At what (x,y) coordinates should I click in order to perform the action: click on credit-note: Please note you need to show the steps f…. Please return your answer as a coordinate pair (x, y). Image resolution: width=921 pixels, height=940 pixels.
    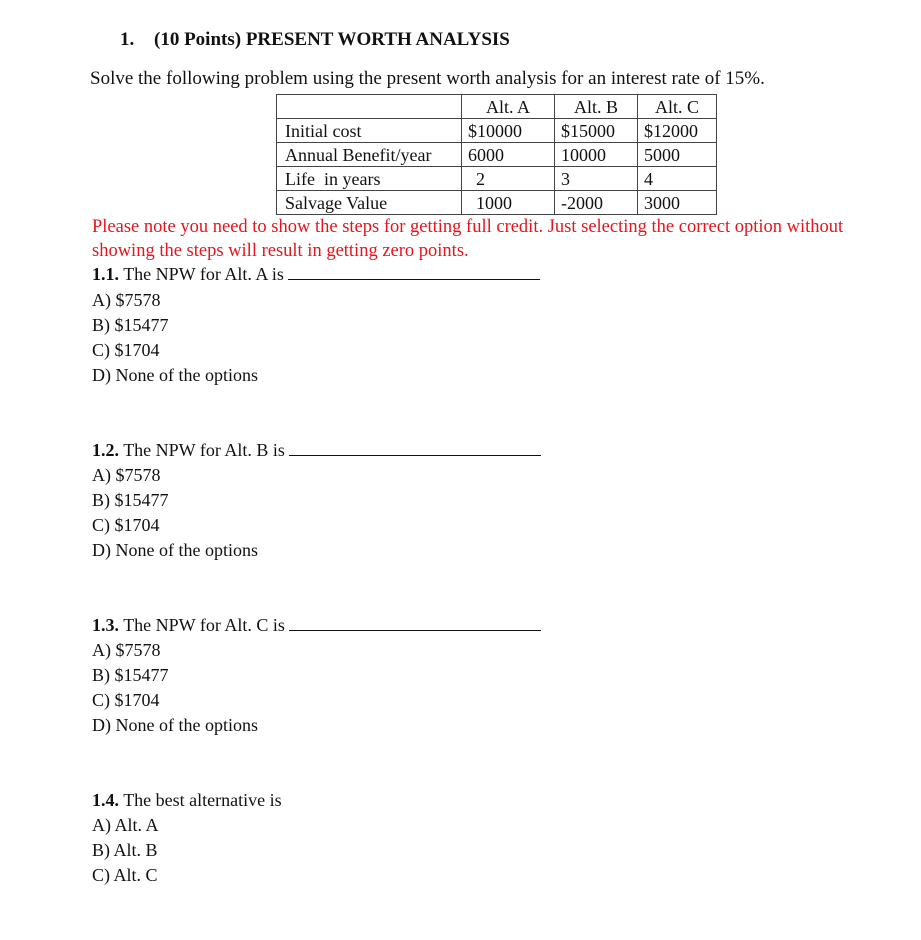
    Looking at the image, I should click on (468, 239).